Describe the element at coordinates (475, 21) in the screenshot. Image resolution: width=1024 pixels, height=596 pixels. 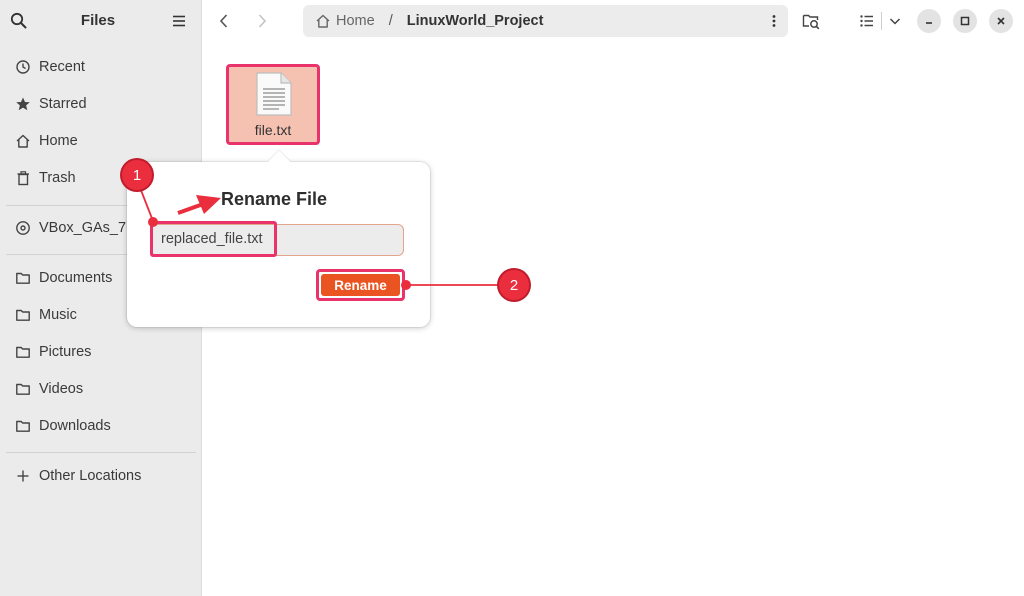
I see `path-current-folder: LinuxWorld_Project` at that location.